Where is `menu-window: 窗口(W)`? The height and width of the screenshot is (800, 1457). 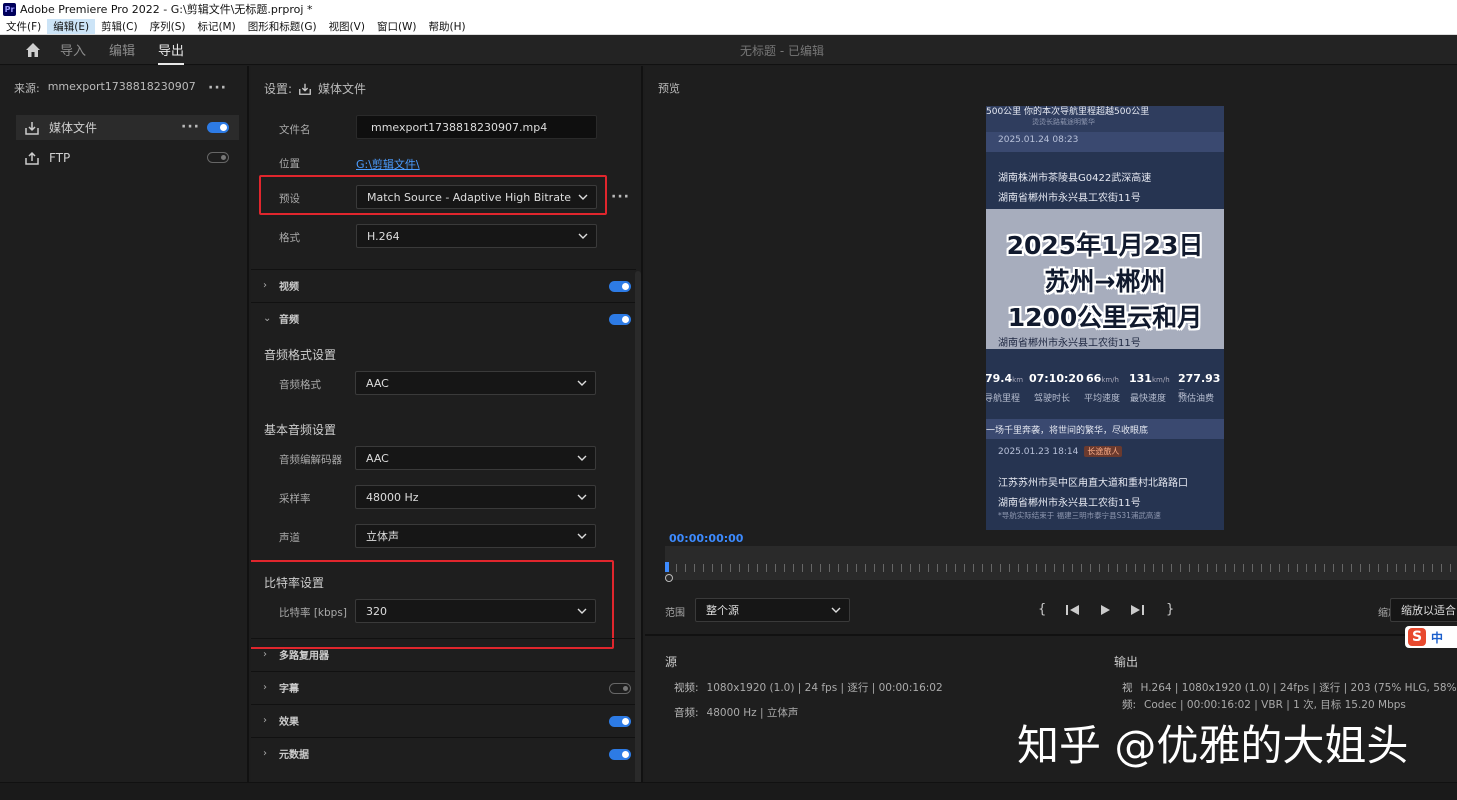 menu-window: 窗口(W) is located at coordinates (397, 26).